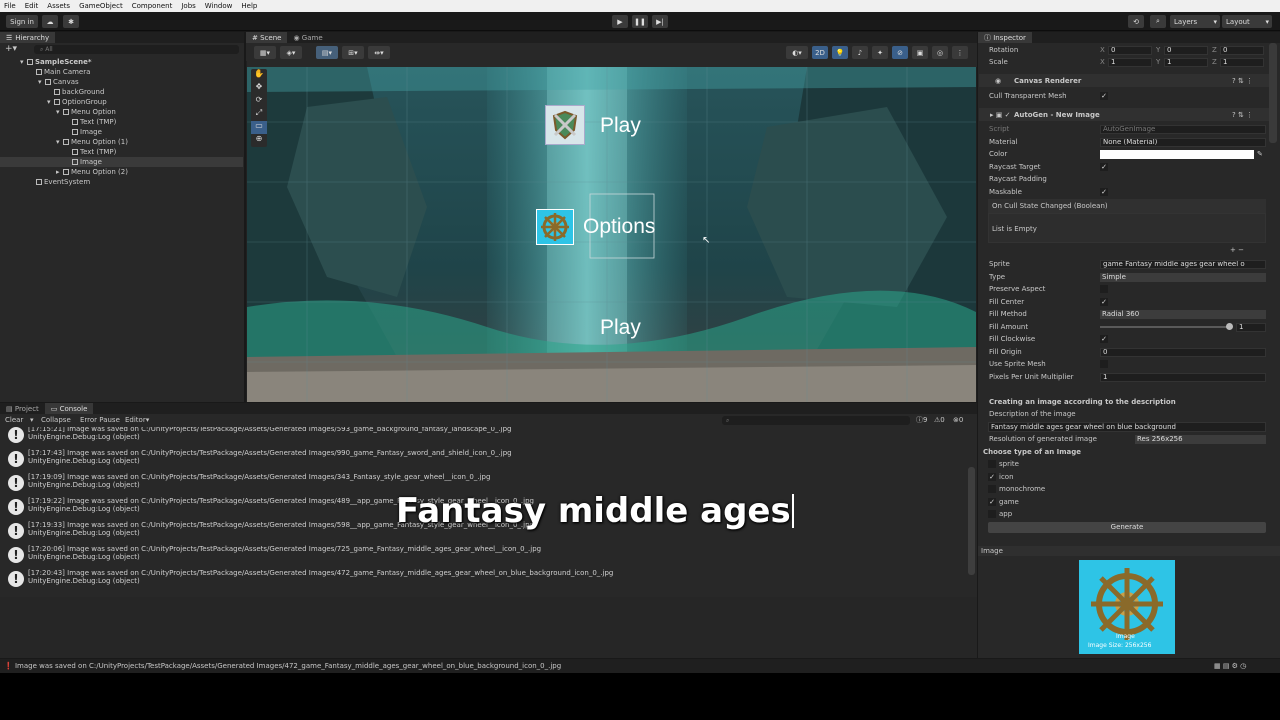  Describe the element at coordinates (327, 52) in the screenshot. I see `grid-snap-dropdown: ▤▾` at that location.